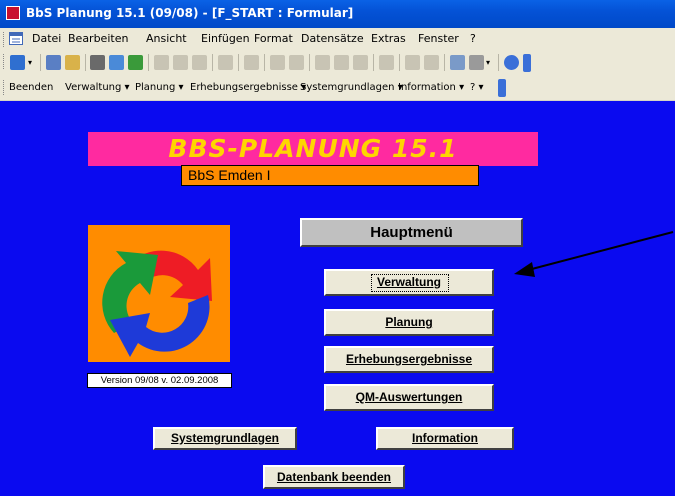  I want to click on paste-icon, so click(199, 62).